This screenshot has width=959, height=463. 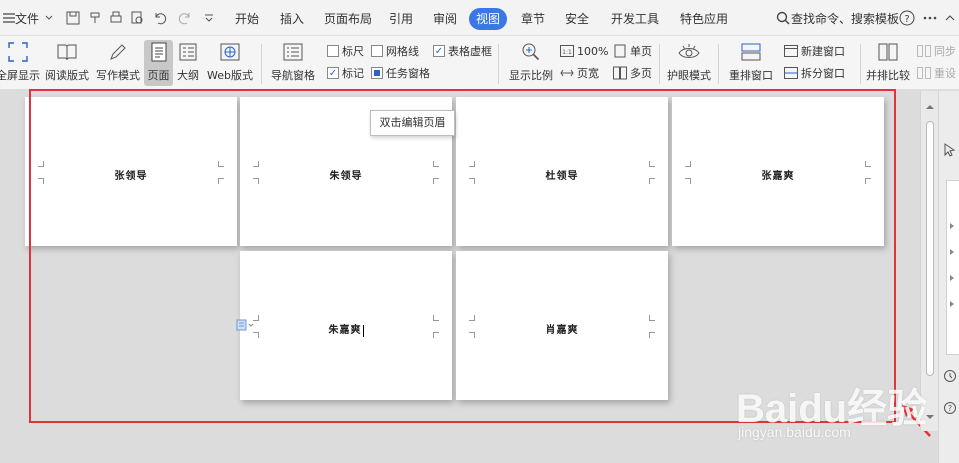 What do you see at coordinates (160, 18) in the screenshot?
I see `undo-icon` at bounding box center [160, 18].